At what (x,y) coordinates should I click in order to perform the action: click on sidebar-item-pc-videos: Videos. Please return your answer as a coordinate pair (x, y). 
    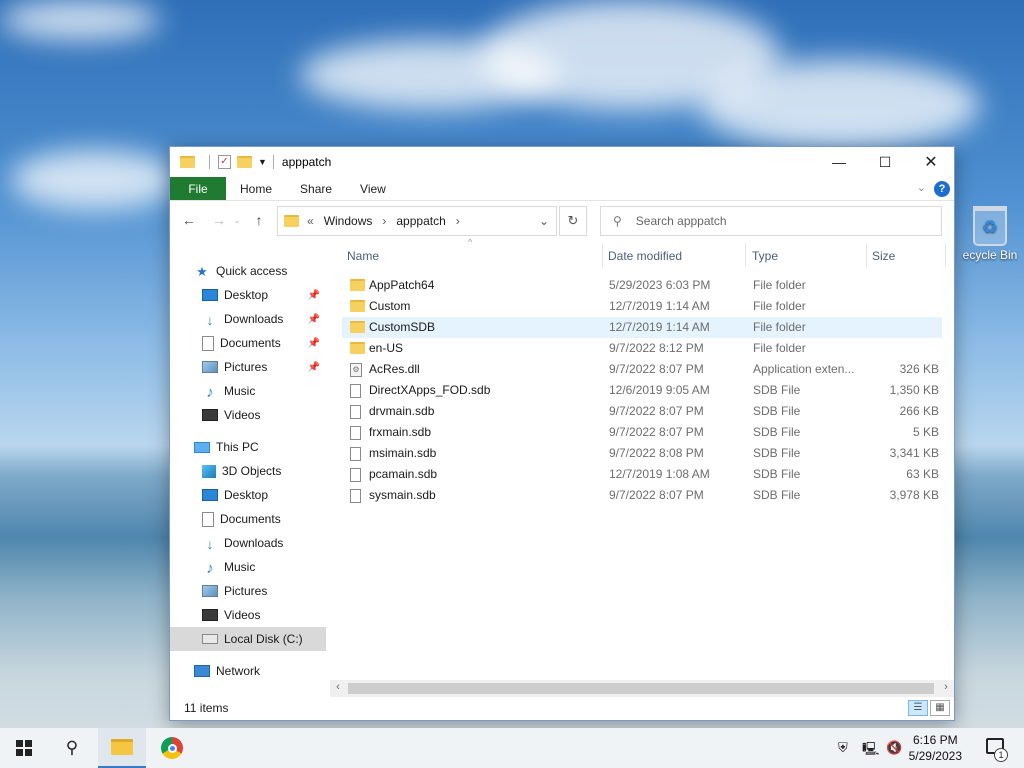
    Looking at the image, I should click on (264, 615).